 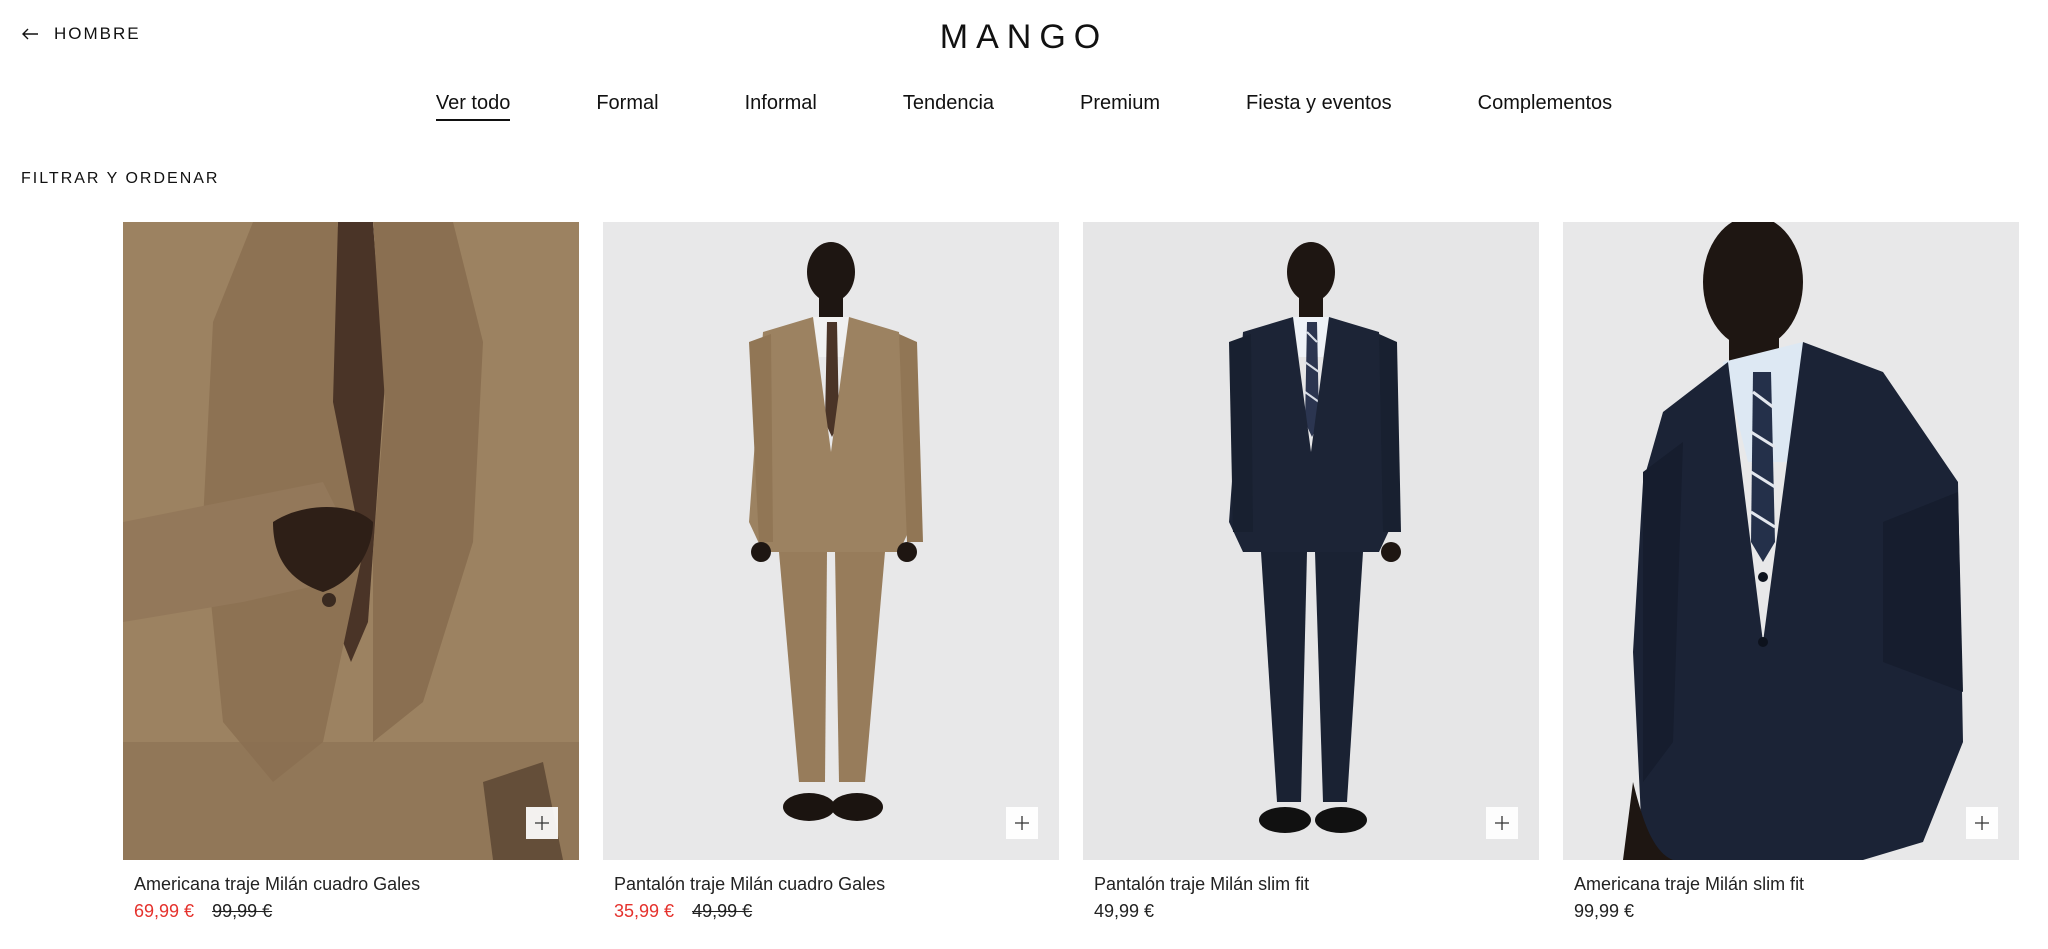 What do you see at coordinates (1796, 911) in the screenshot?
I see `product-prices: 99,99 €` at bounding box center [1796, 911].